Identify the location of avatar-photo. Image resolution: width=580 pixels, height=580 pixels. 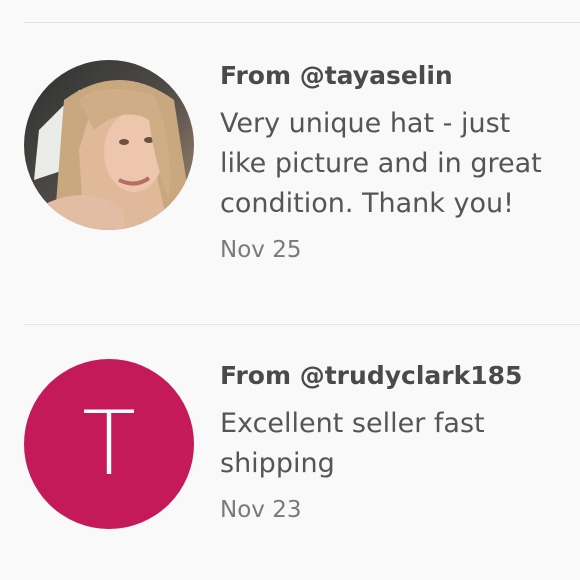
(109, 145).